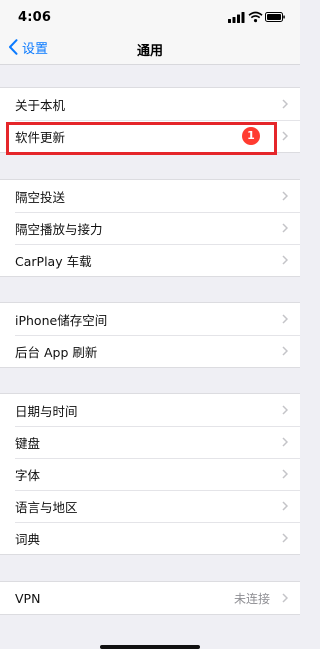 This screenshot has height=649, width=320. I want to click on settings-group-storage: iPhone储存空间 后台 App 刷新, so click(150, 335).